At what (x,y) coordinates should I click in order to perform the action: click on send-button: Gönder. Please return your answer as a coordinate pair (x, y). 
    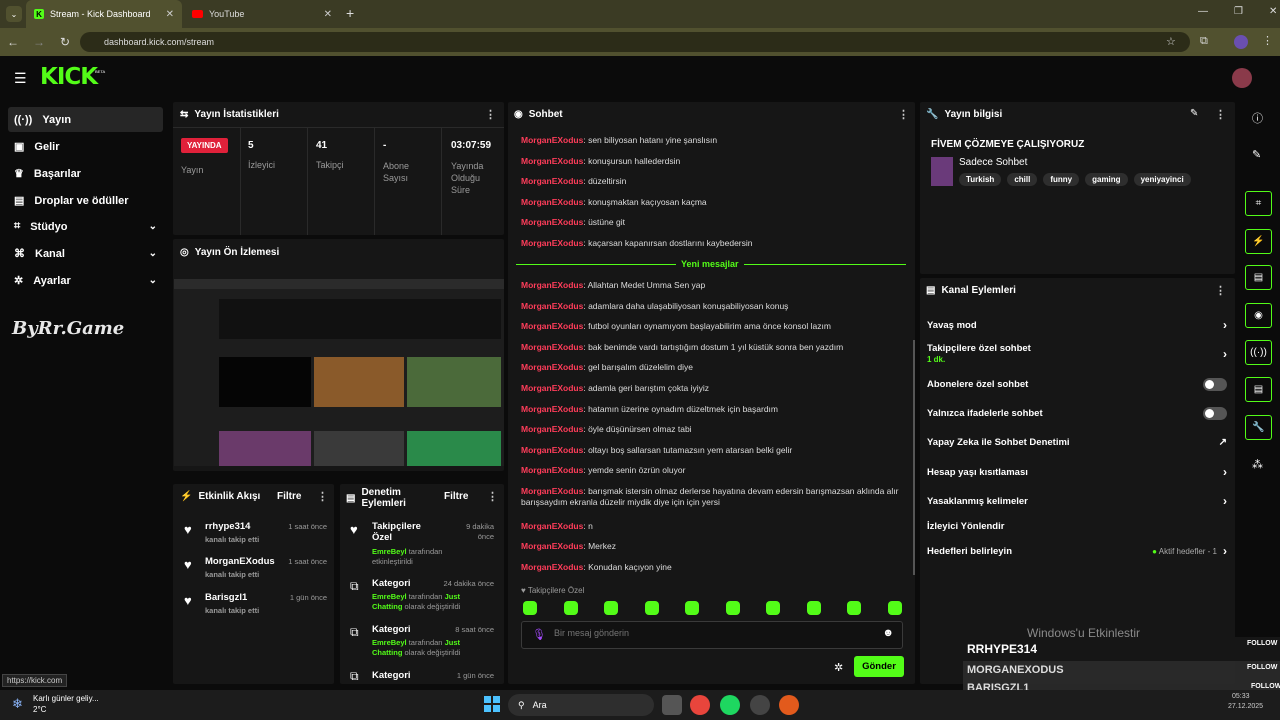
    Looking at the image, I should click on (879, 666).